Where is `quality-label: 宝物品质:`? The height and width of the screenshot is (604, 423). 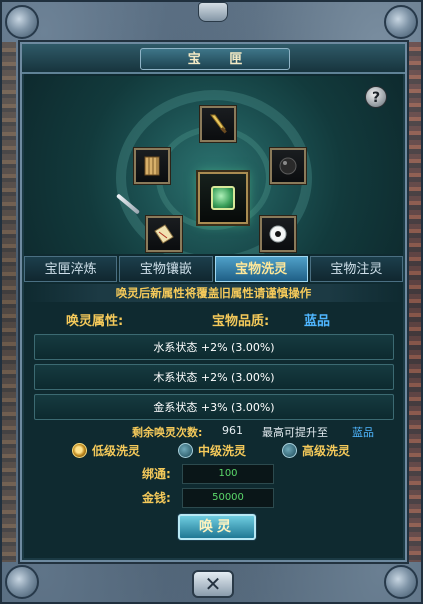 quality-label: 宝物品质: is located at coordinates (241, 321).